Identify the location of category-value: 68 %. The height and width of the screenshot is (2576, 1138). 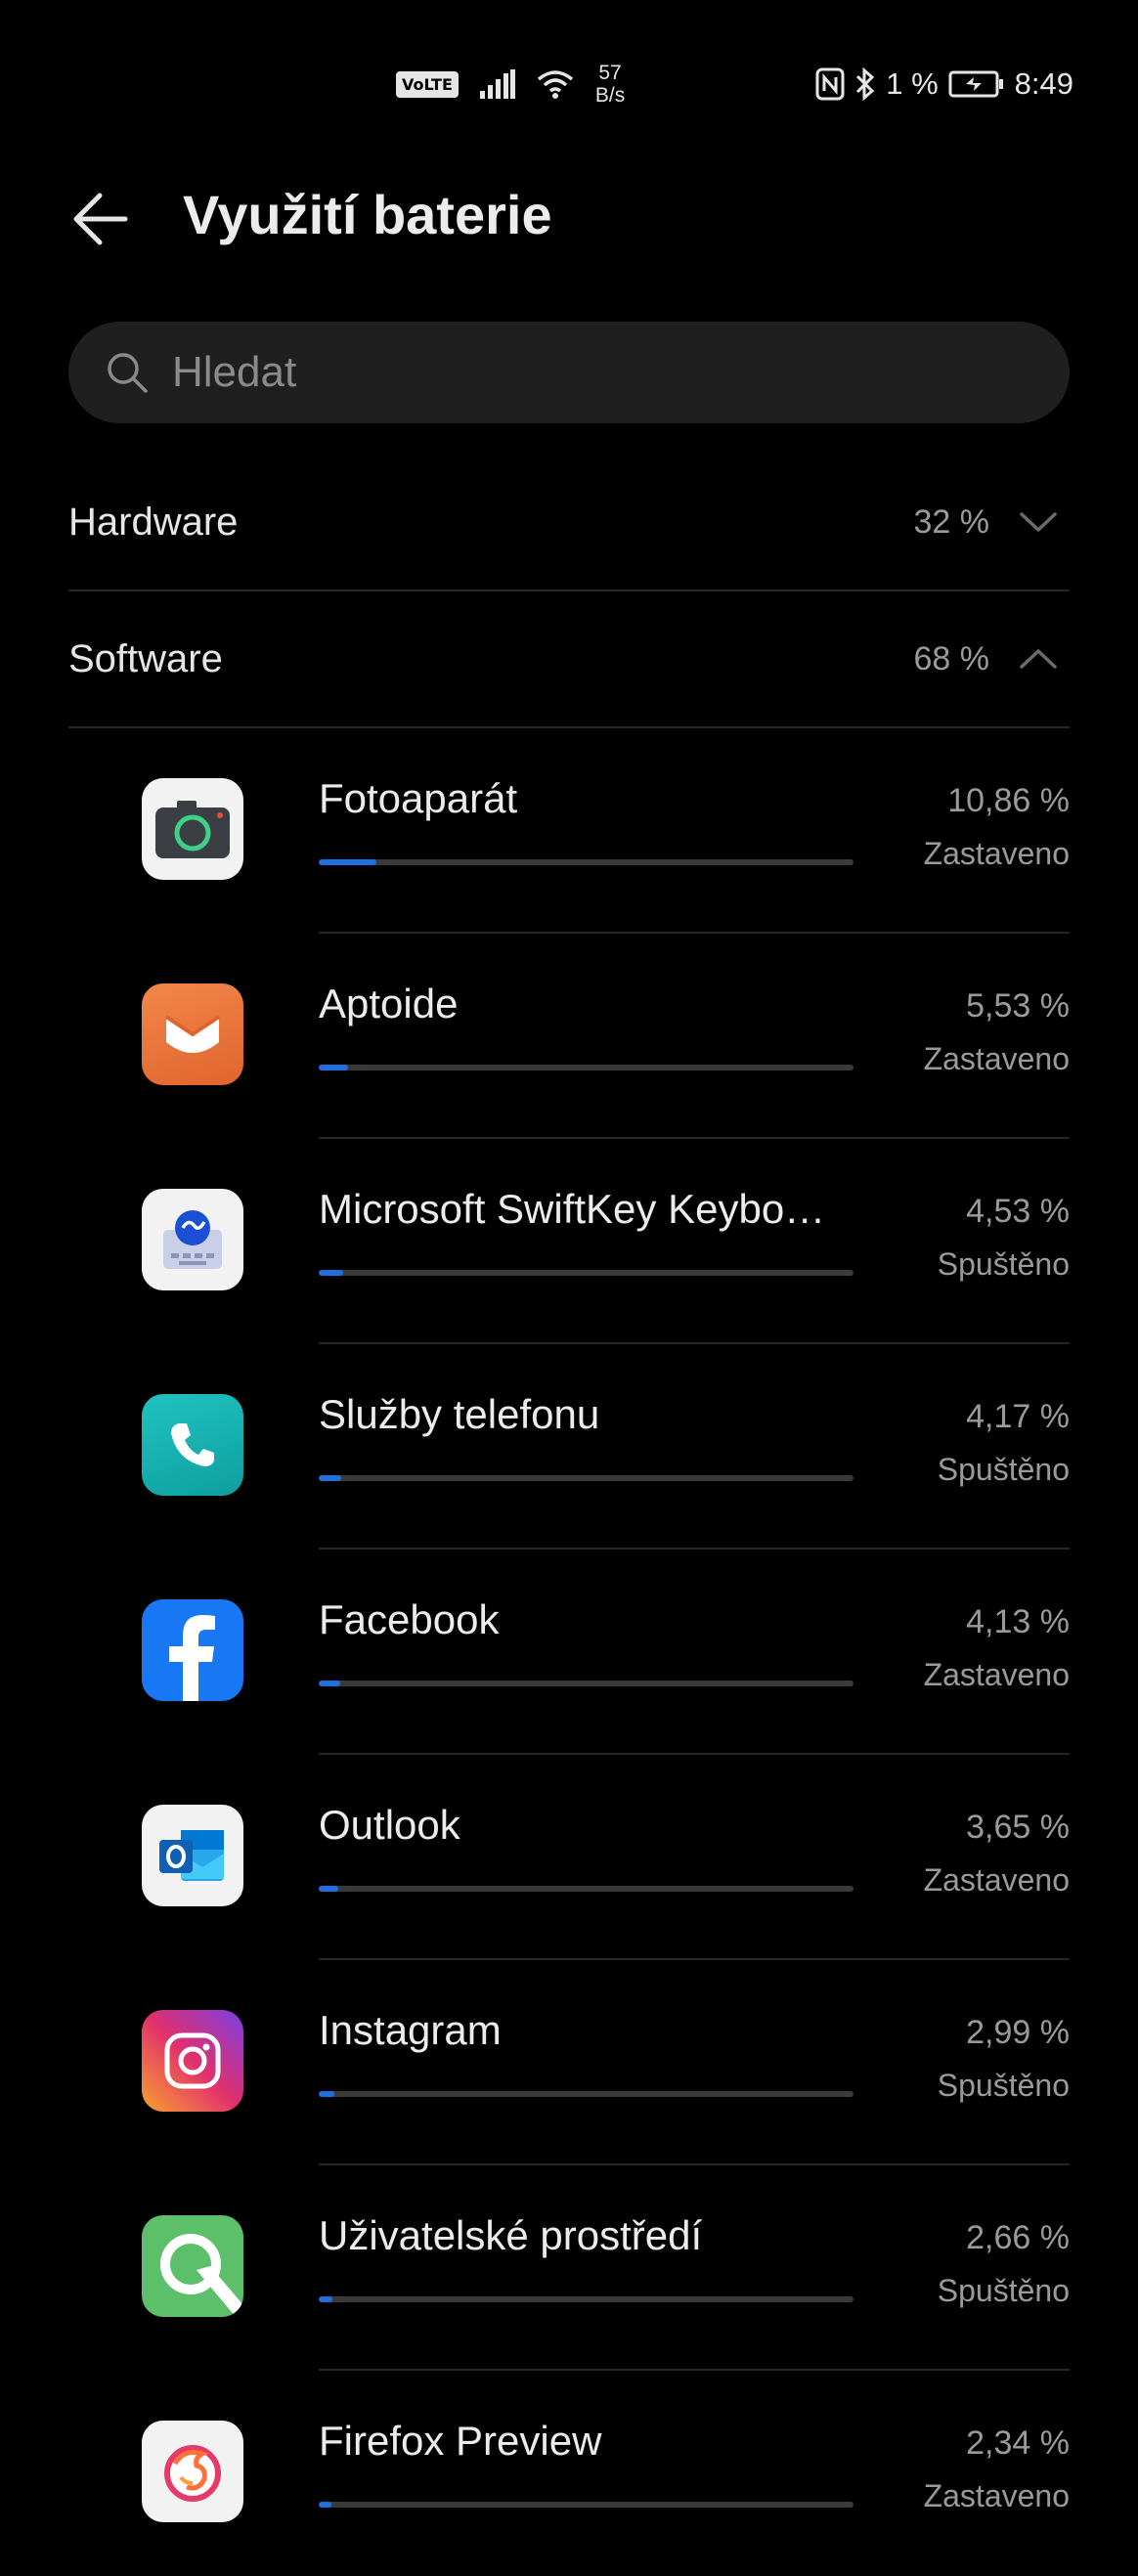
(951, 658).